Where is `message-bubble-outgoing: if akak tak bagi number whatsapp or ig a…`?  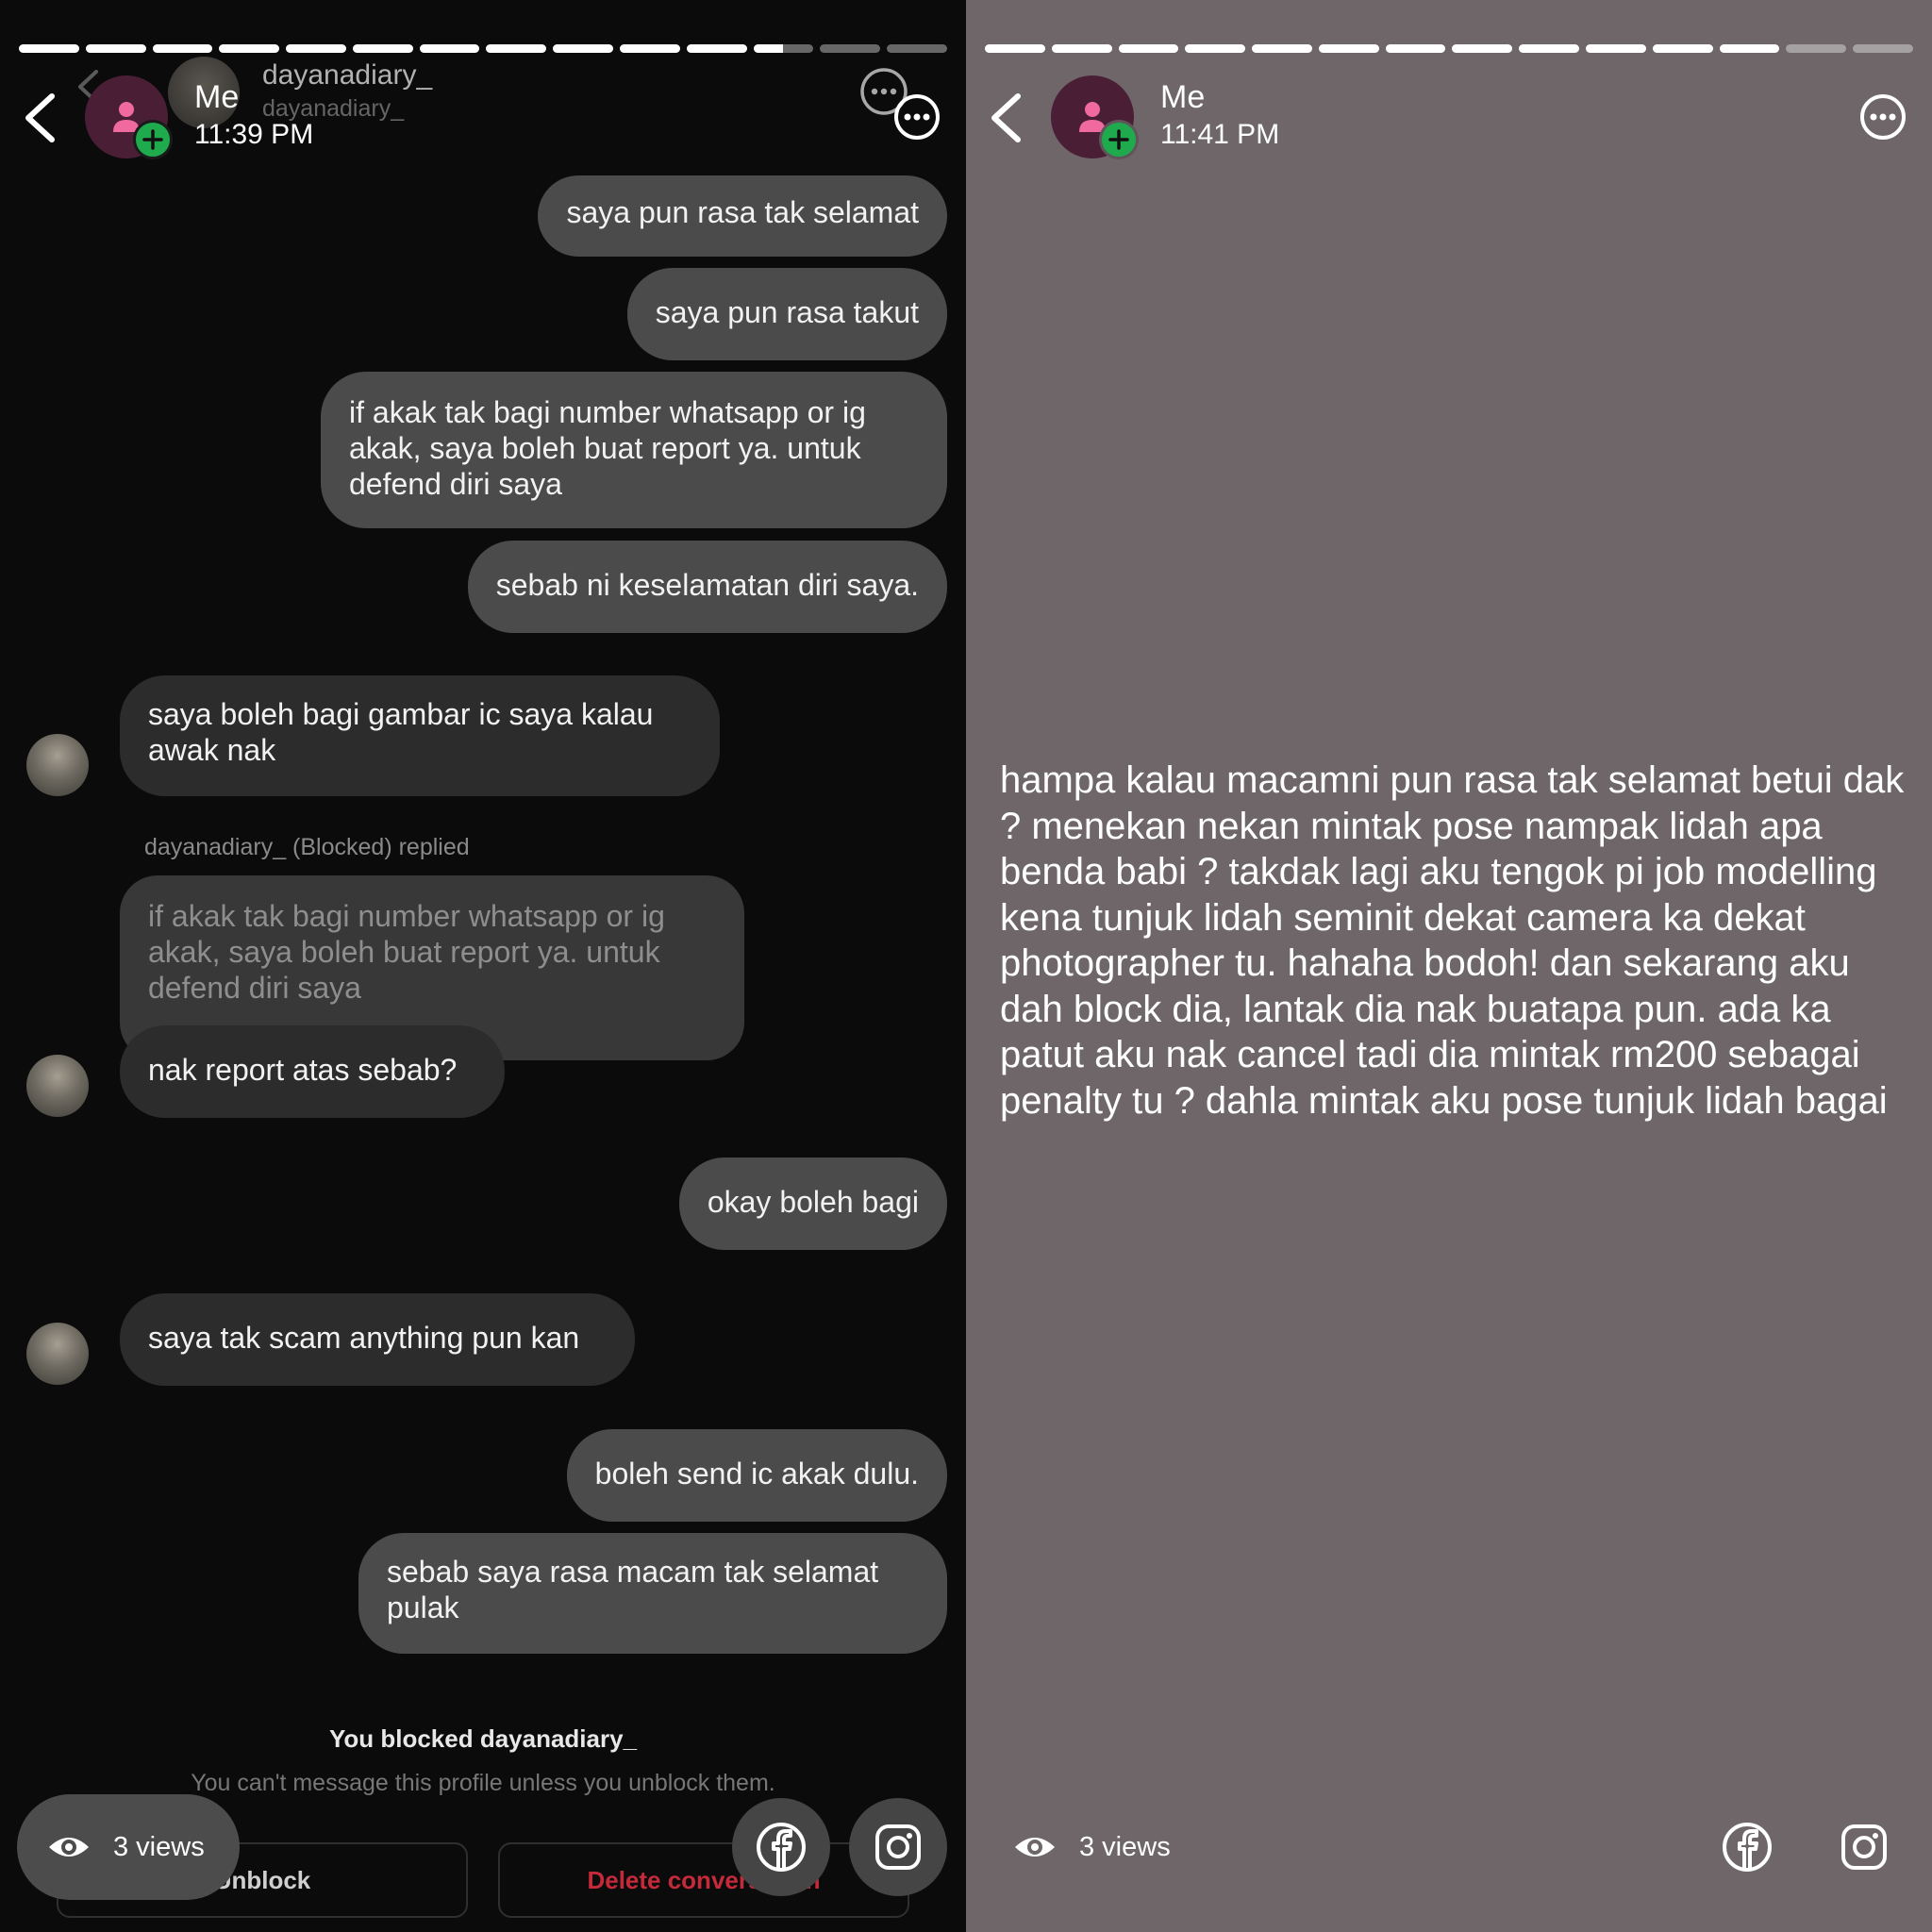
message-bubble-outgoing: if akak tak bagi number whatsapp or ig a… is located at coordinates (634, 450).